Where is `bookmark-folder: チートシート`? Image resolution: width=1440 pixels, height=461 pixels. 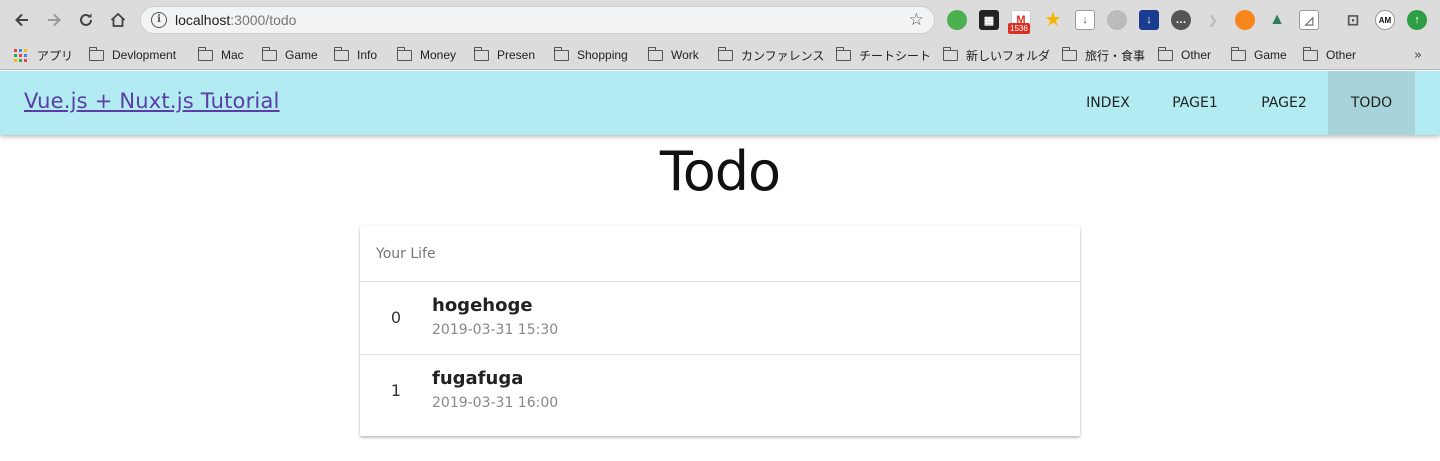
bookmark-folder: チートシート is located at coordinates (883, 55).